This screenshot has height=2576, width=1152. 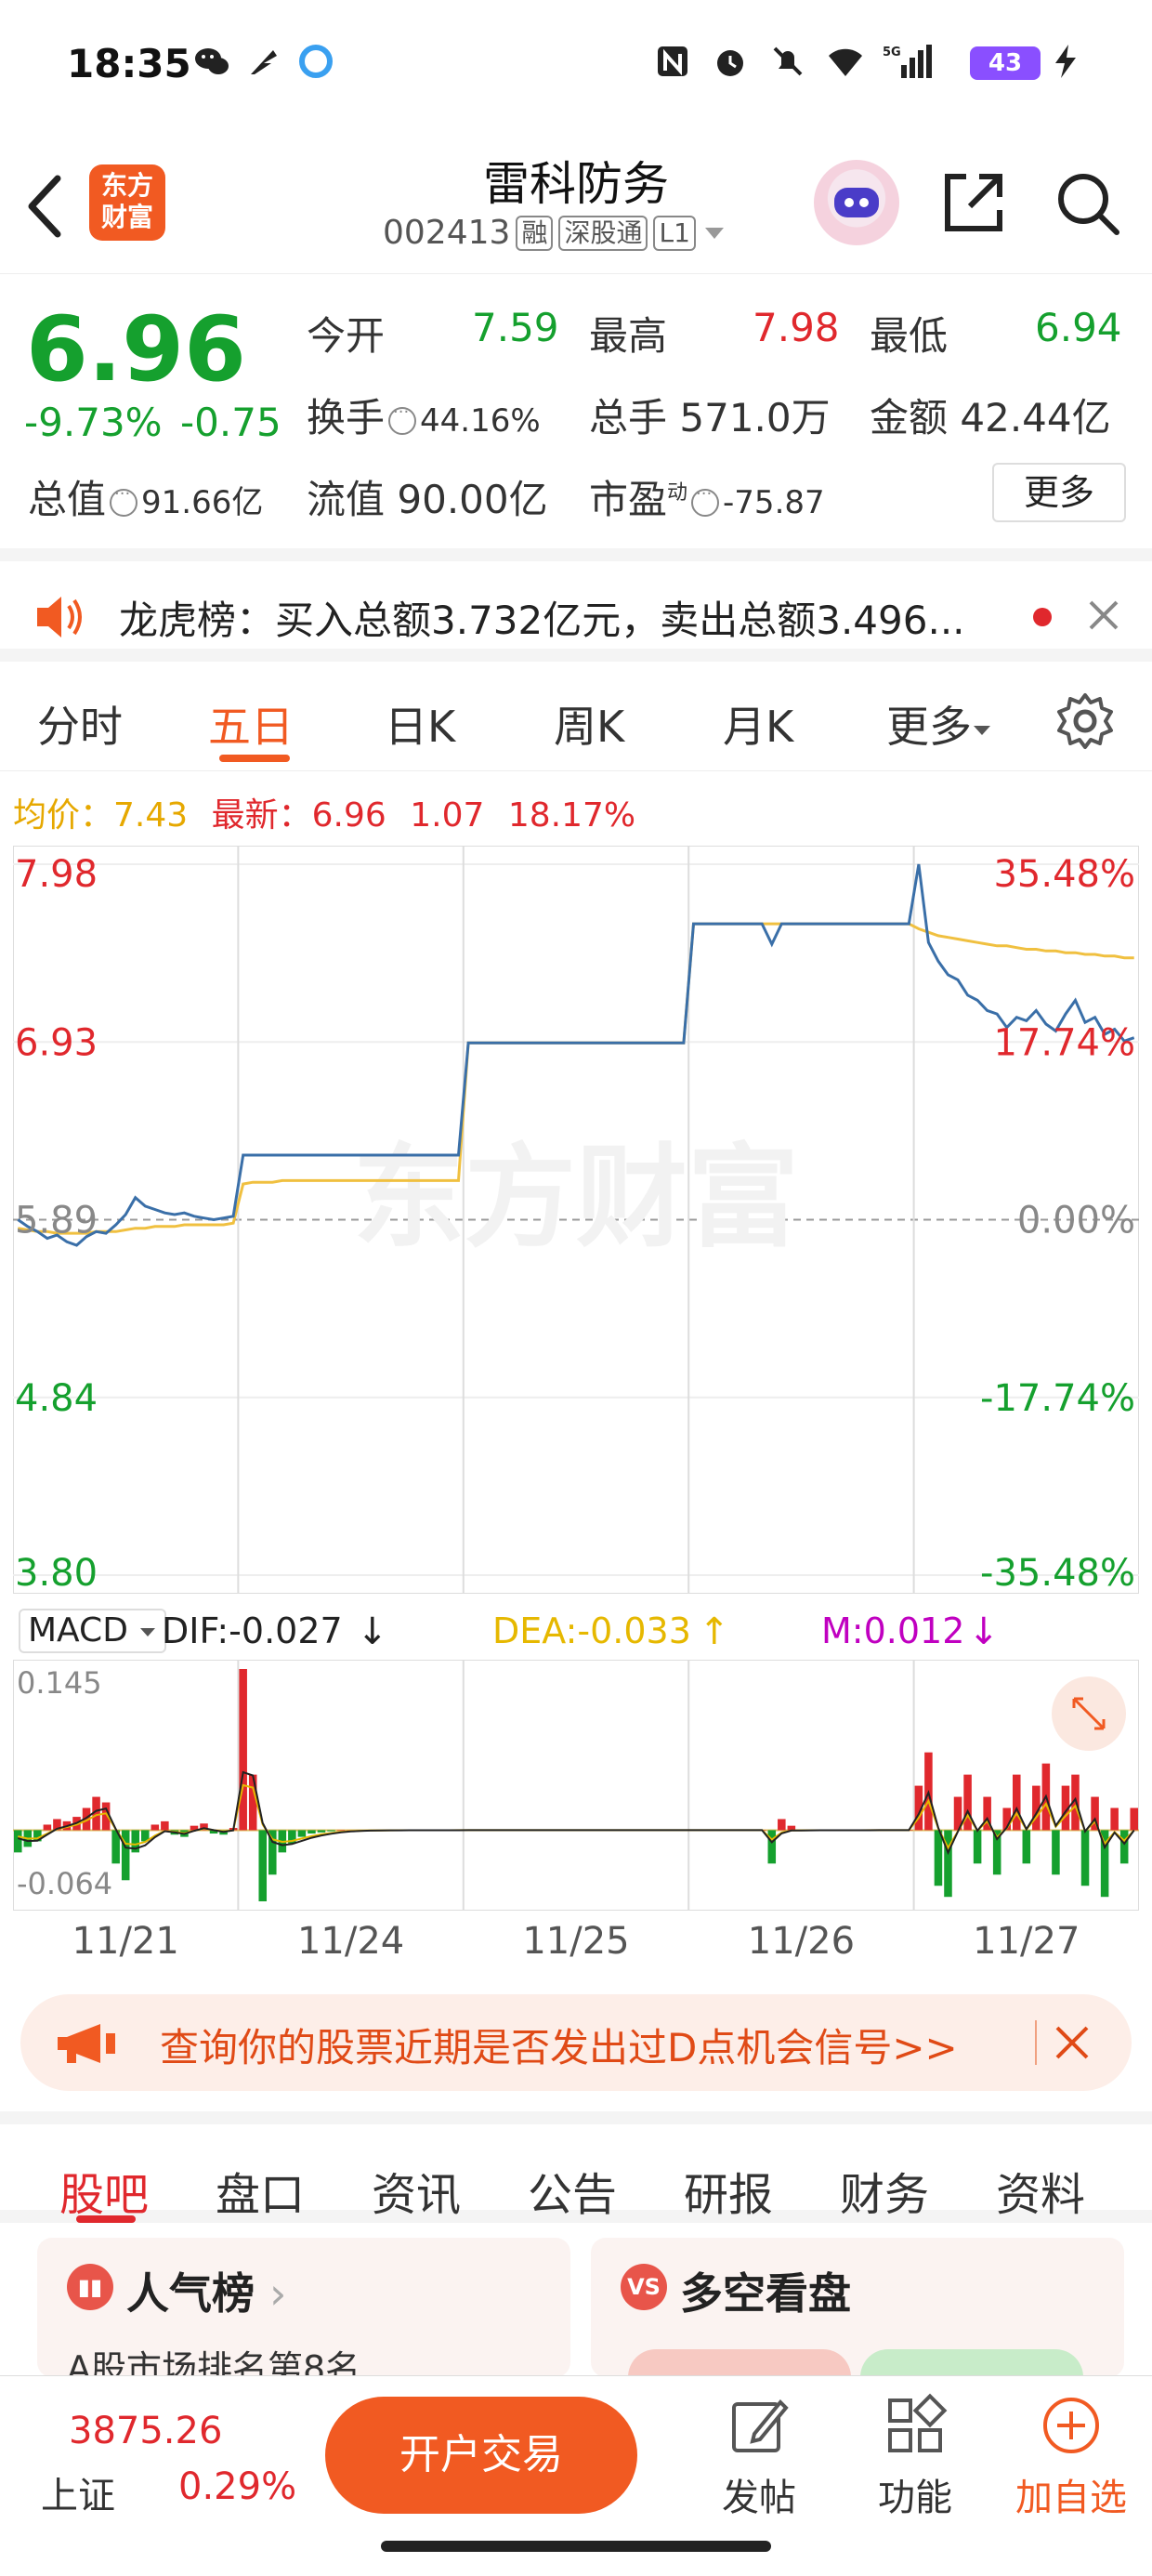 What do you see at coordinates (572, 2190) in the screenshot?
I see `tab-announcements: 公告` at bounding box center [572, 2190].